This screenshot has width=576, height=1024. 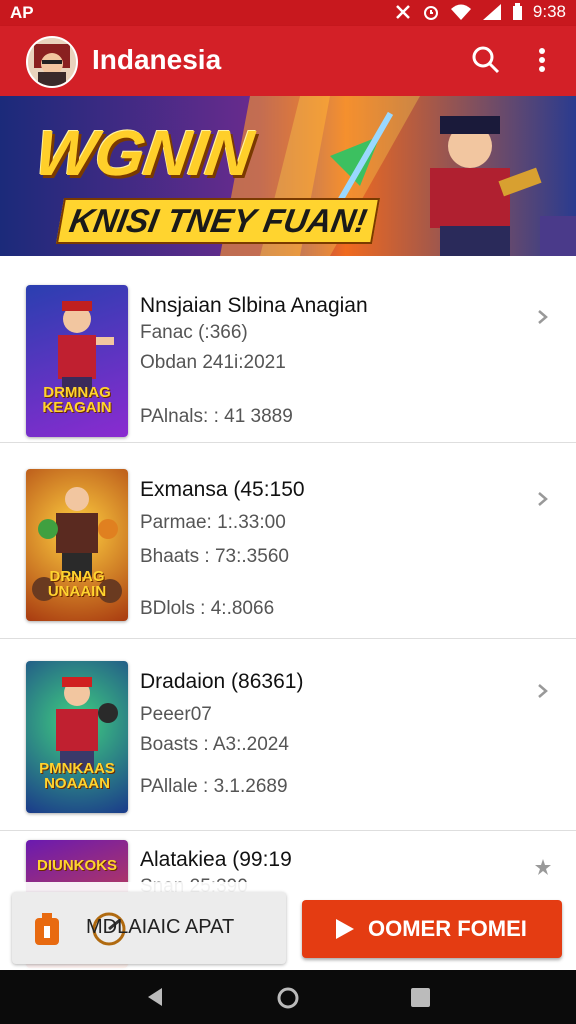 What do you see at coordinates (214, 786) in the screenshot?
I see `item-line-3: PAllale : 3.1.2689` at bounding box center [214, 786].